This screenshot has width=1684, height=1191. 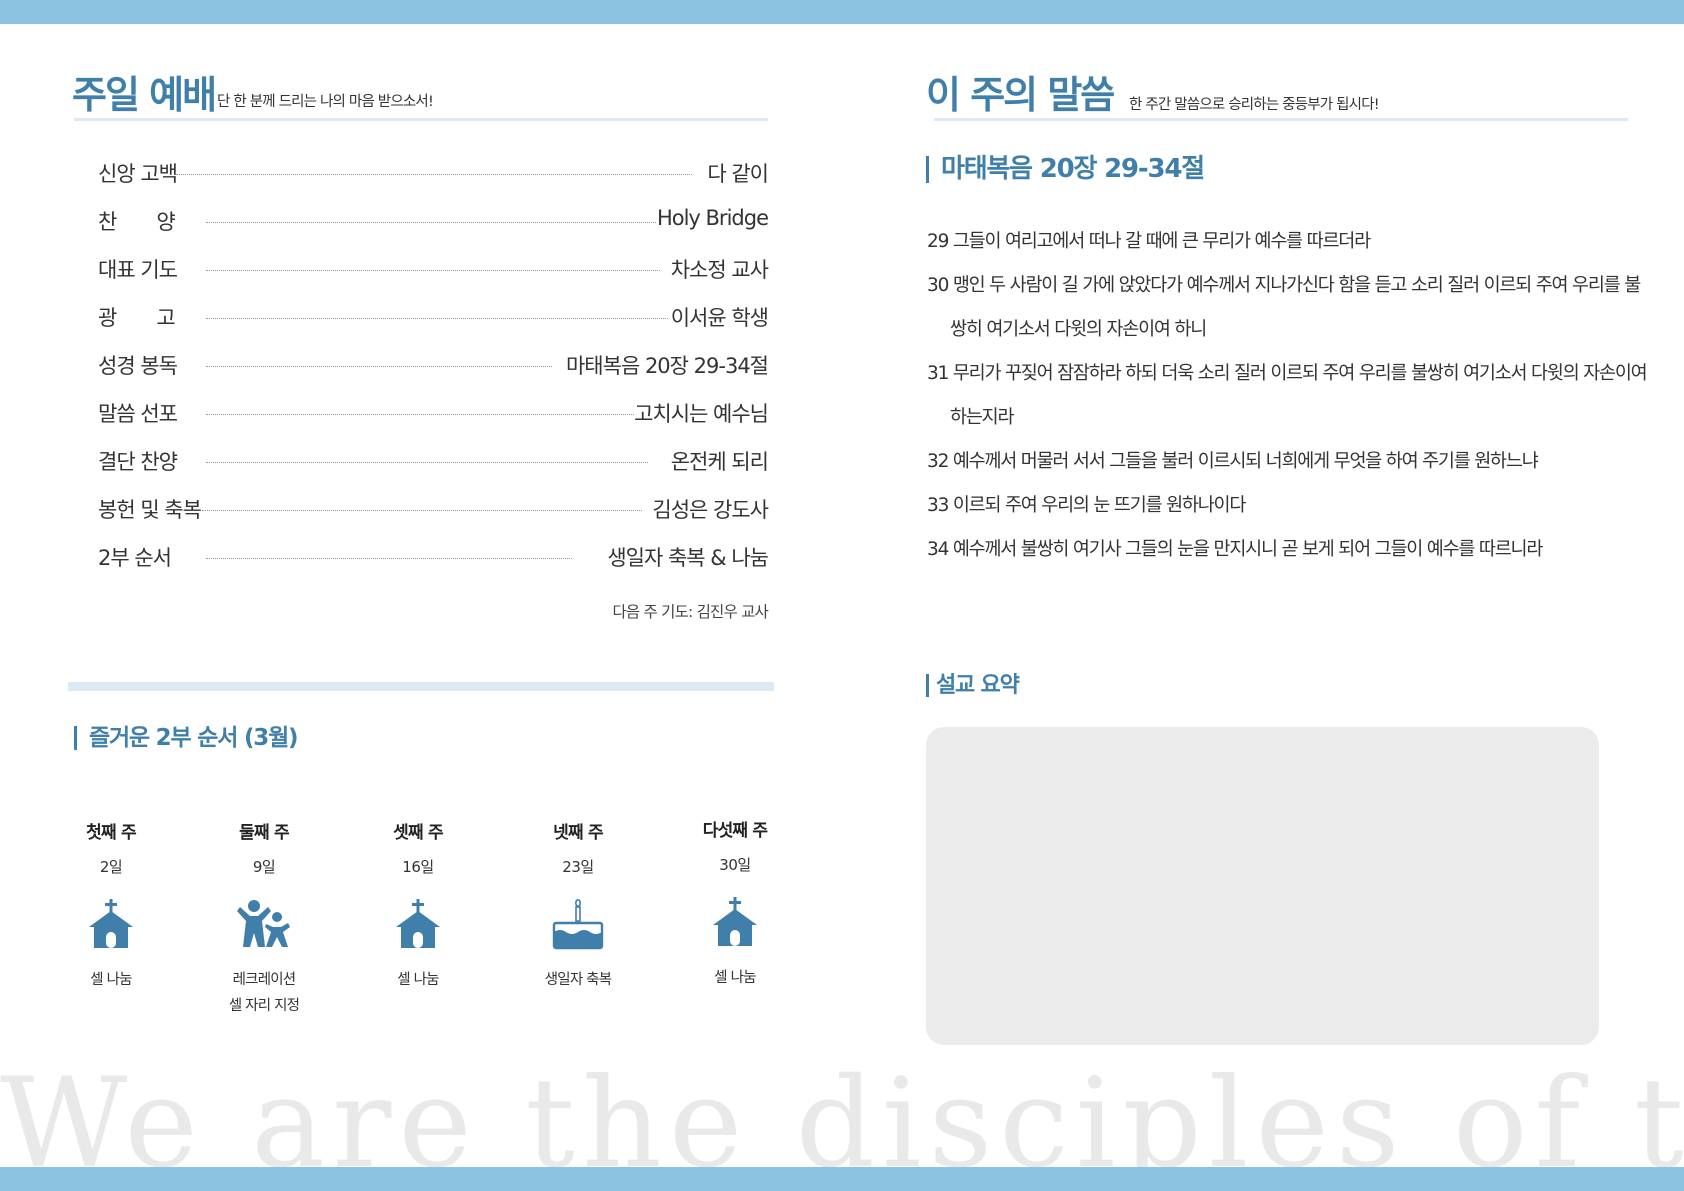 I want to click on worship-subtitle: 단 한 분께 드리는 나의 마음 받으소서!, so click(x=325, y=102).